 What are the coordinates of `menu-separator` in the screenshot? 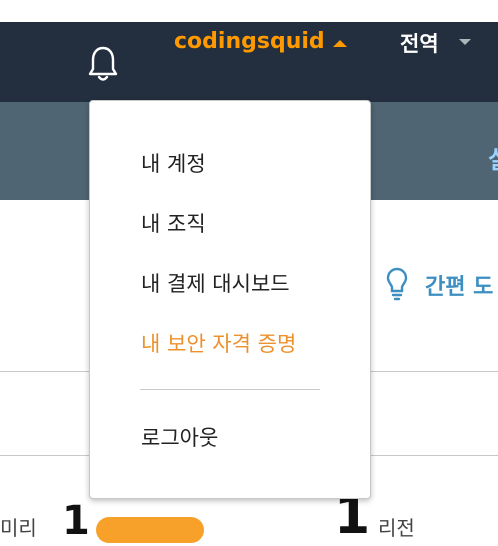 It's located at (230, 389).